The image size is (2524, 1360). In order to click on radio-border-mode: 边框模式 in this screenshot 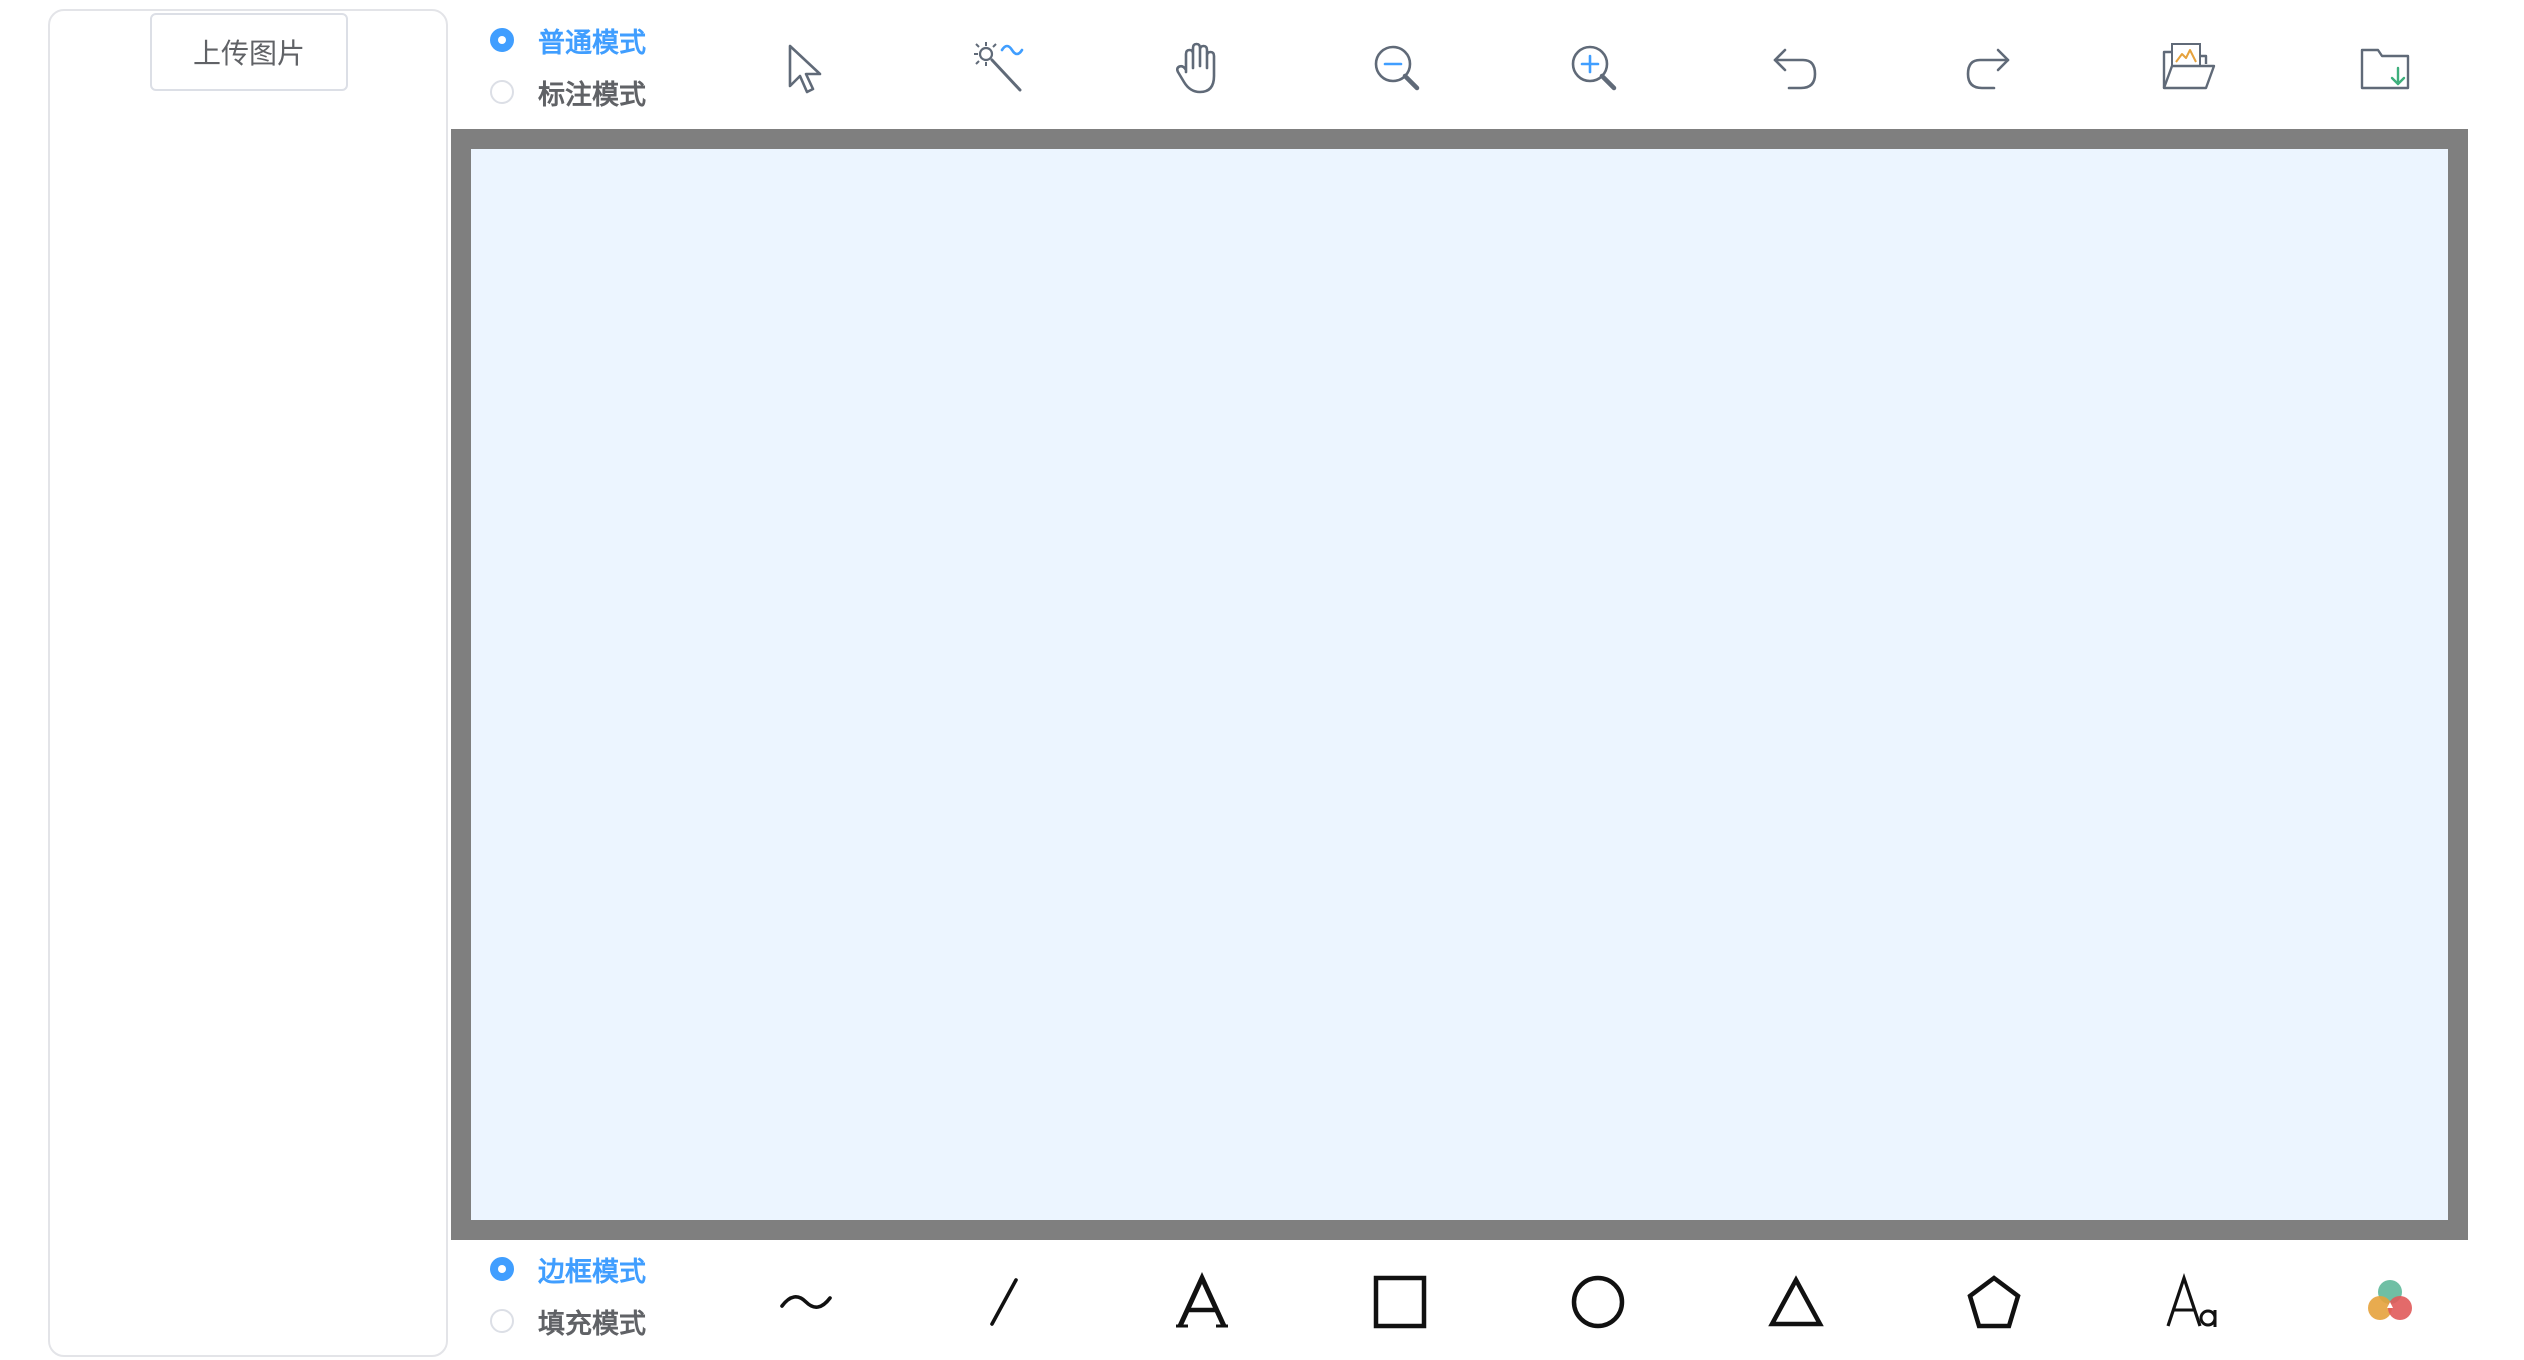, I will do `click(610, 1269)`.